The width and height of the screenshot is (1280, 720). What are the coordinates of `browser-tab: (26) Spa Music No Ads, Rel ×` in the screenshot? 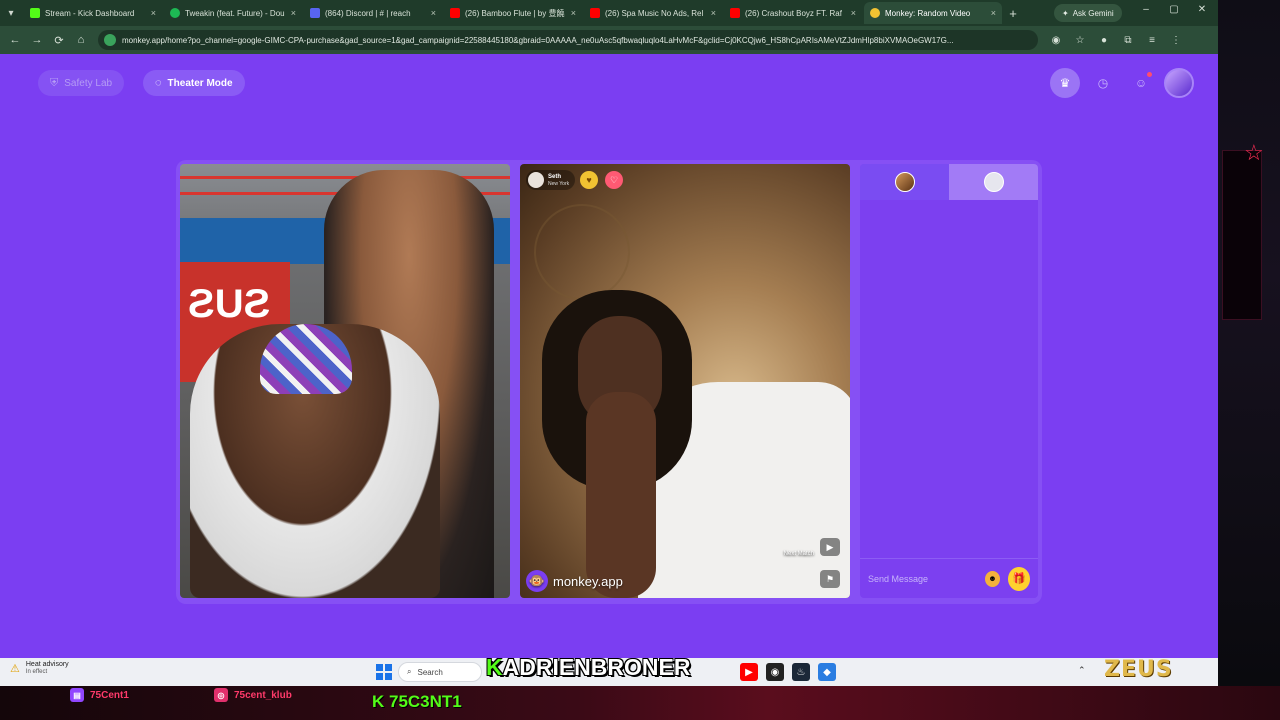 It's located at (653, 13).